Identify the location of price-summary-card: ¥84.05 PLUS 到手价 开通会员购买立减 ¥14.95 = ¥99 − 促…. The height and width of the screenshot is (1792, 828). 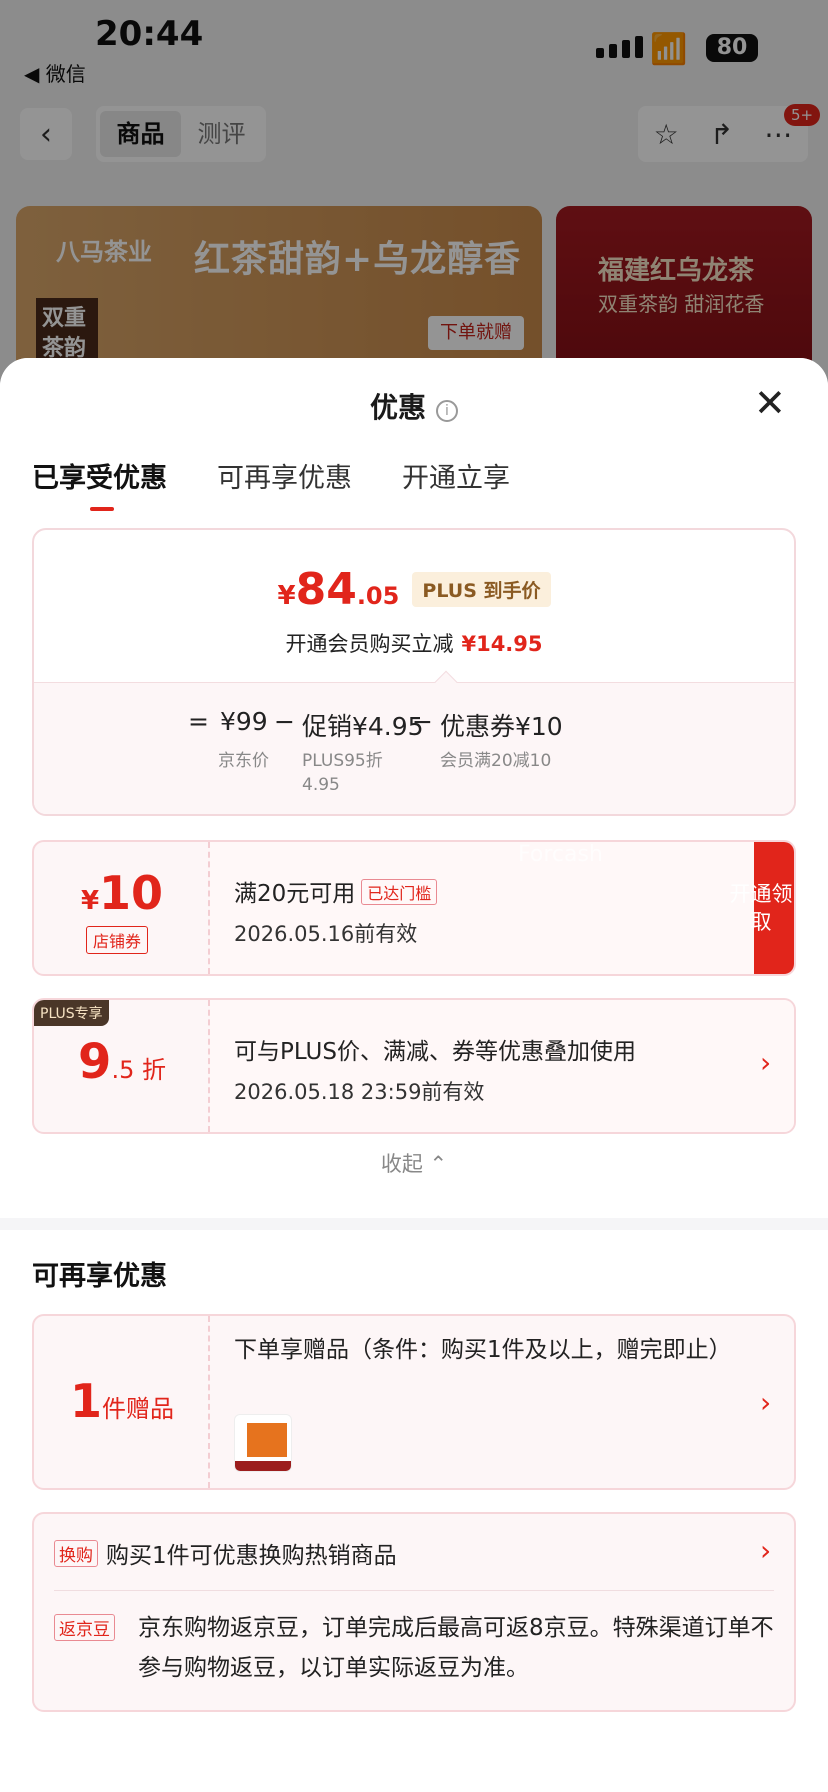
(414, 672).